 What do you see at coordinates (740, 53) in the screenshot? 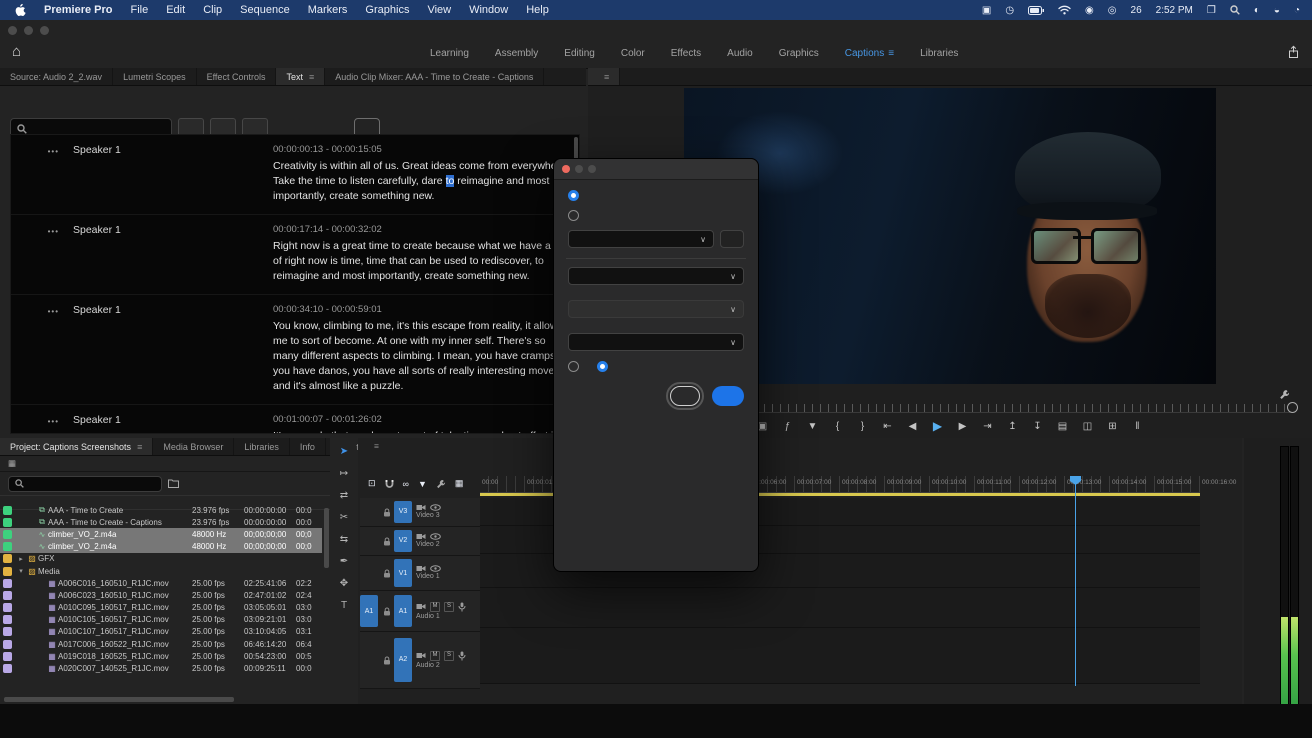
I see `workspace-tab-audio: Audio` at bounding box center [740, 53].